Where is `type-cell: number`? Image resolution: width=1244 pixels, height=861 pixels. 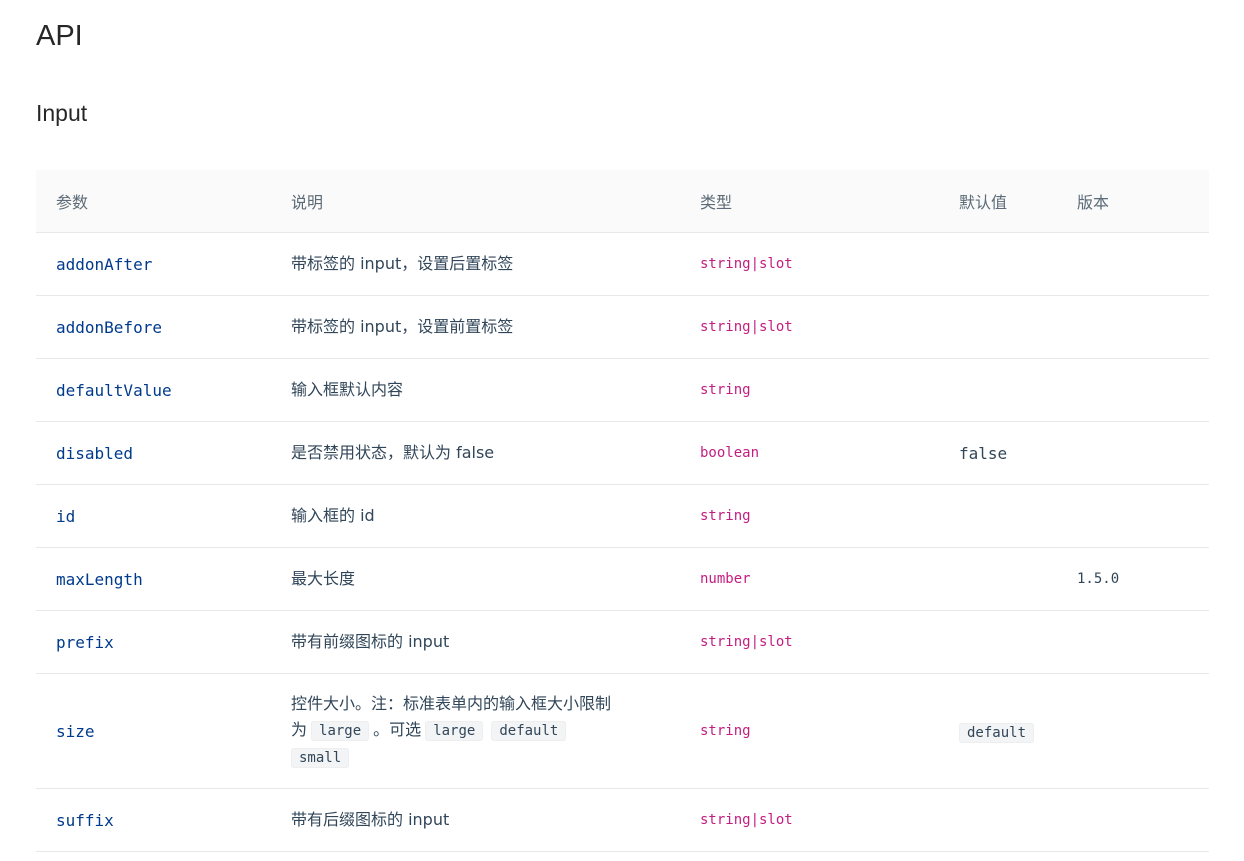 type-cell: number is located at coordinates (809, 579).